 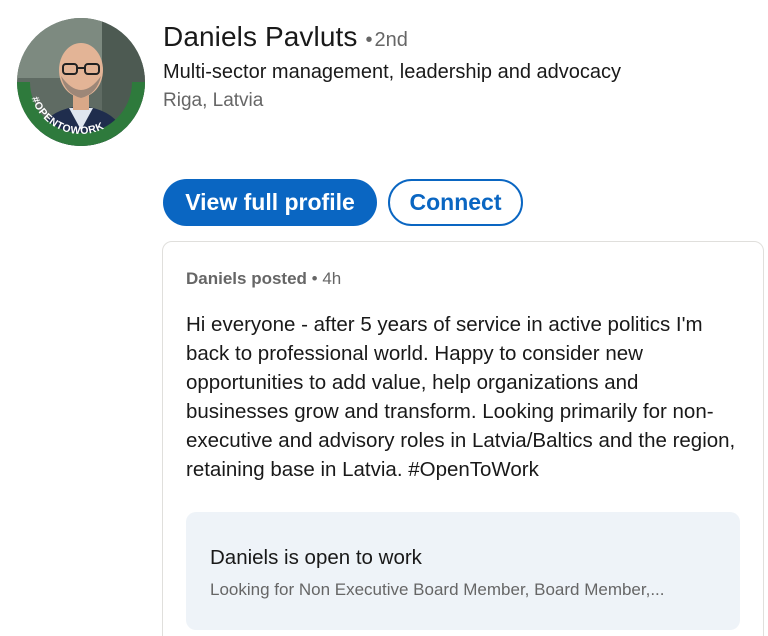 What do you see at coordinates (260, 36) in the screenshot?
I see `profile-name: Daniels Pavluts` at bounding box center [260, 36].